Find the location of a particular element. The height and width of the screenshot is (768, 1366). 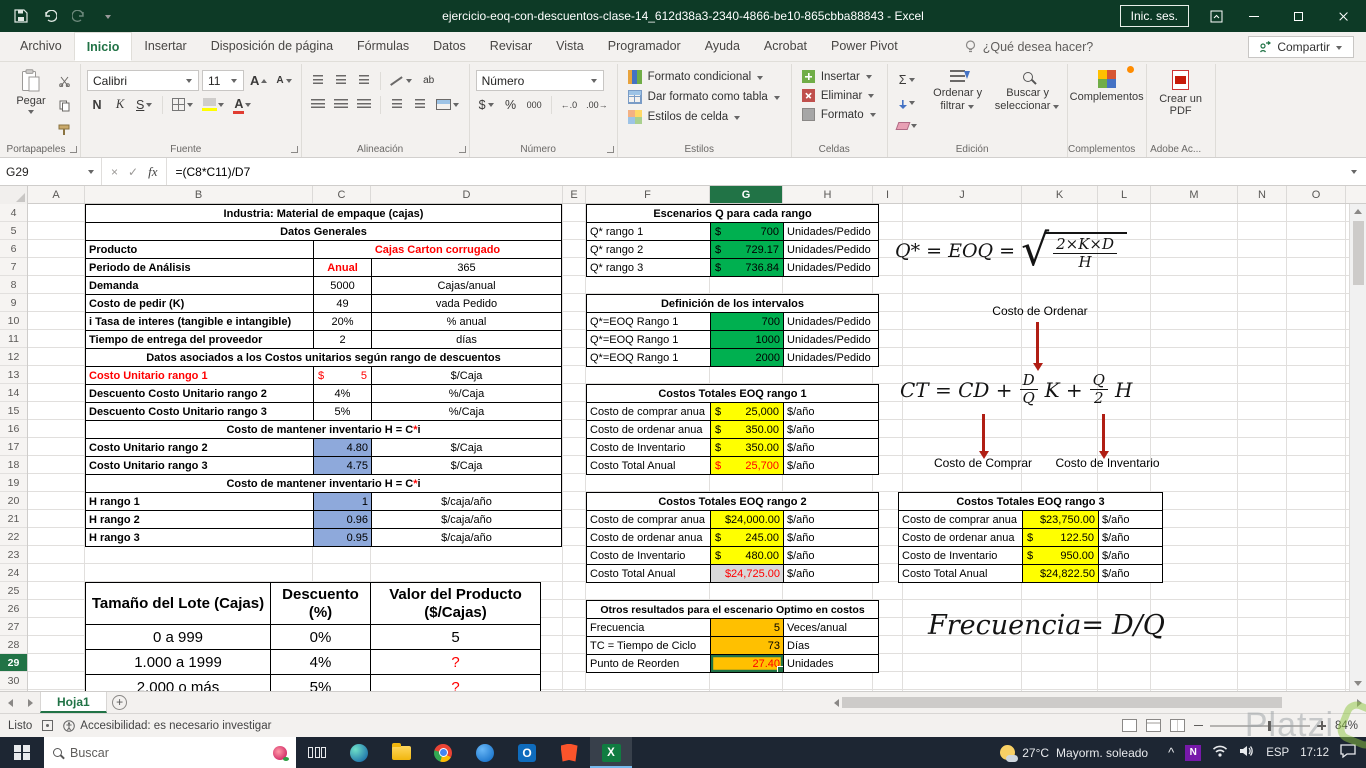

table-title: Costos Totales EOQ rango 1 is located at coordinates (733, 394).